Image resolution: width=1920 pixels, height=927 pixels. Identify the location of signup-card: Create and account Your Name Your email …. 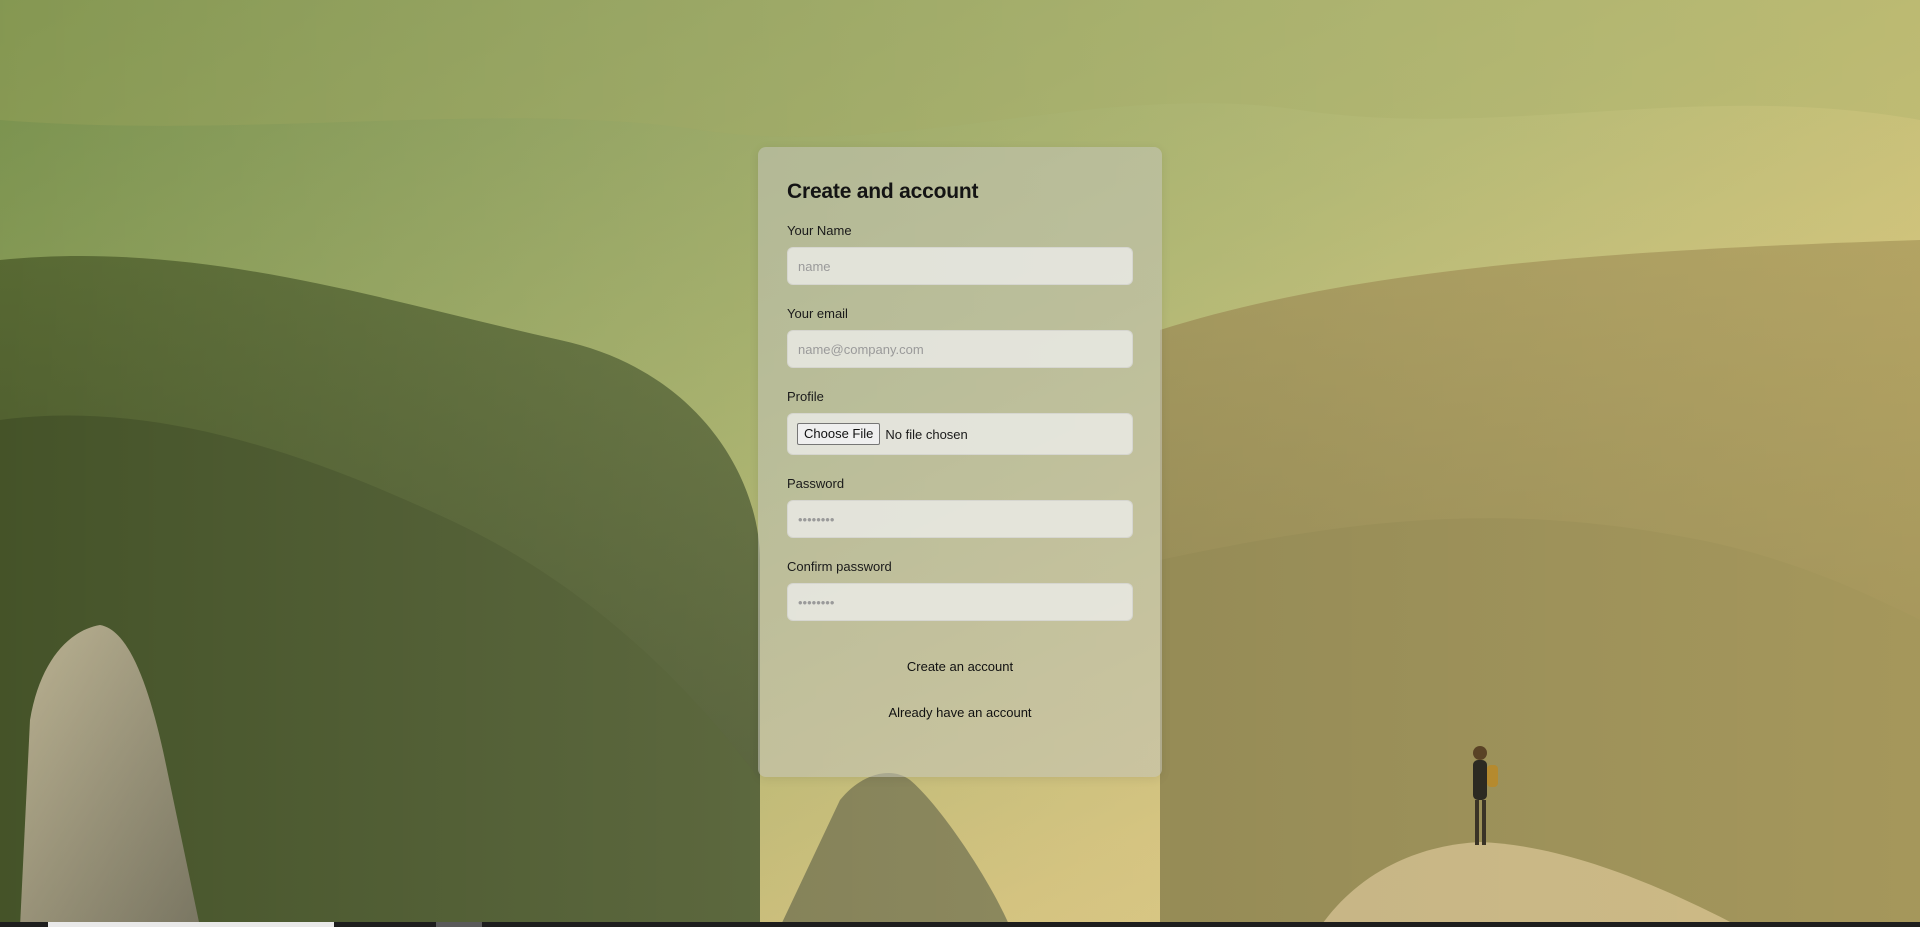
(960, 462).